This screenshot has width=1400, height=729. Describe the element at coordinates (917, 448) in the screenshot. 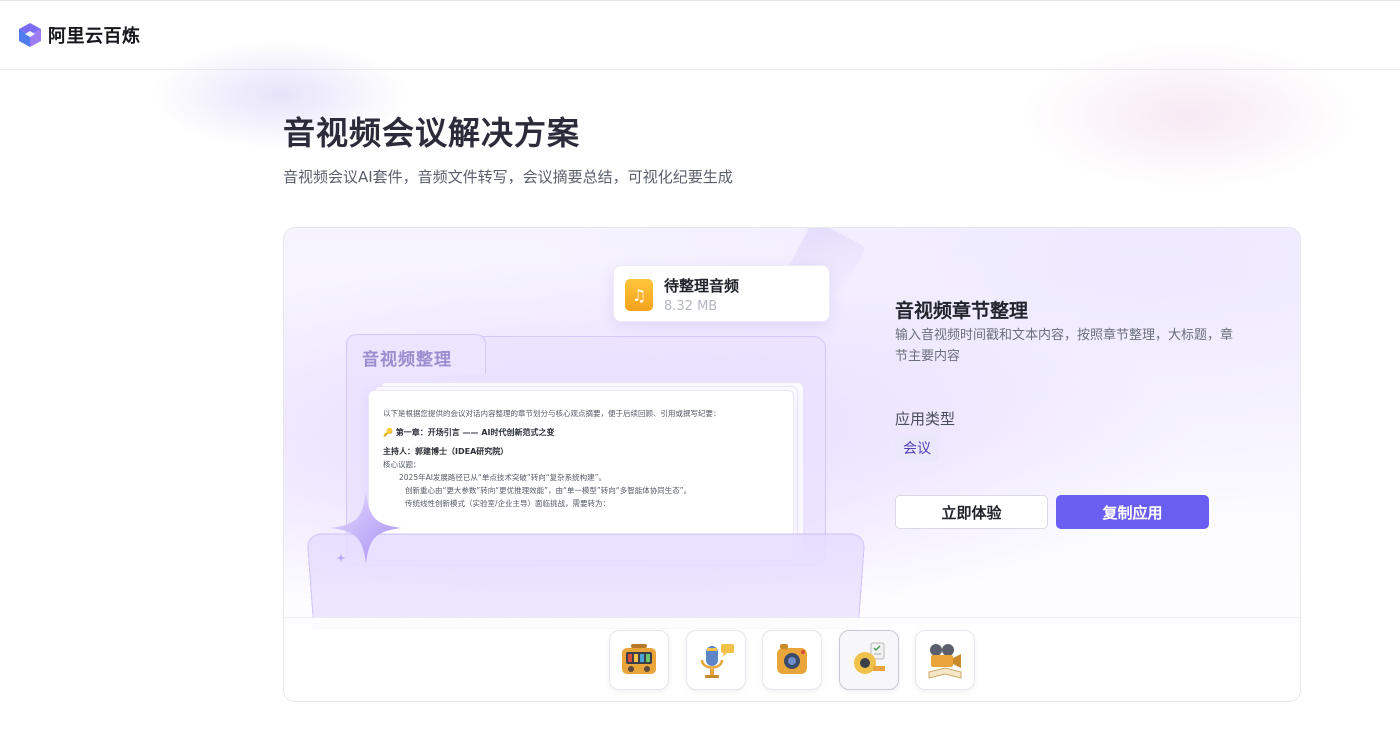

I see `app-type-tag: 会议` at that location.